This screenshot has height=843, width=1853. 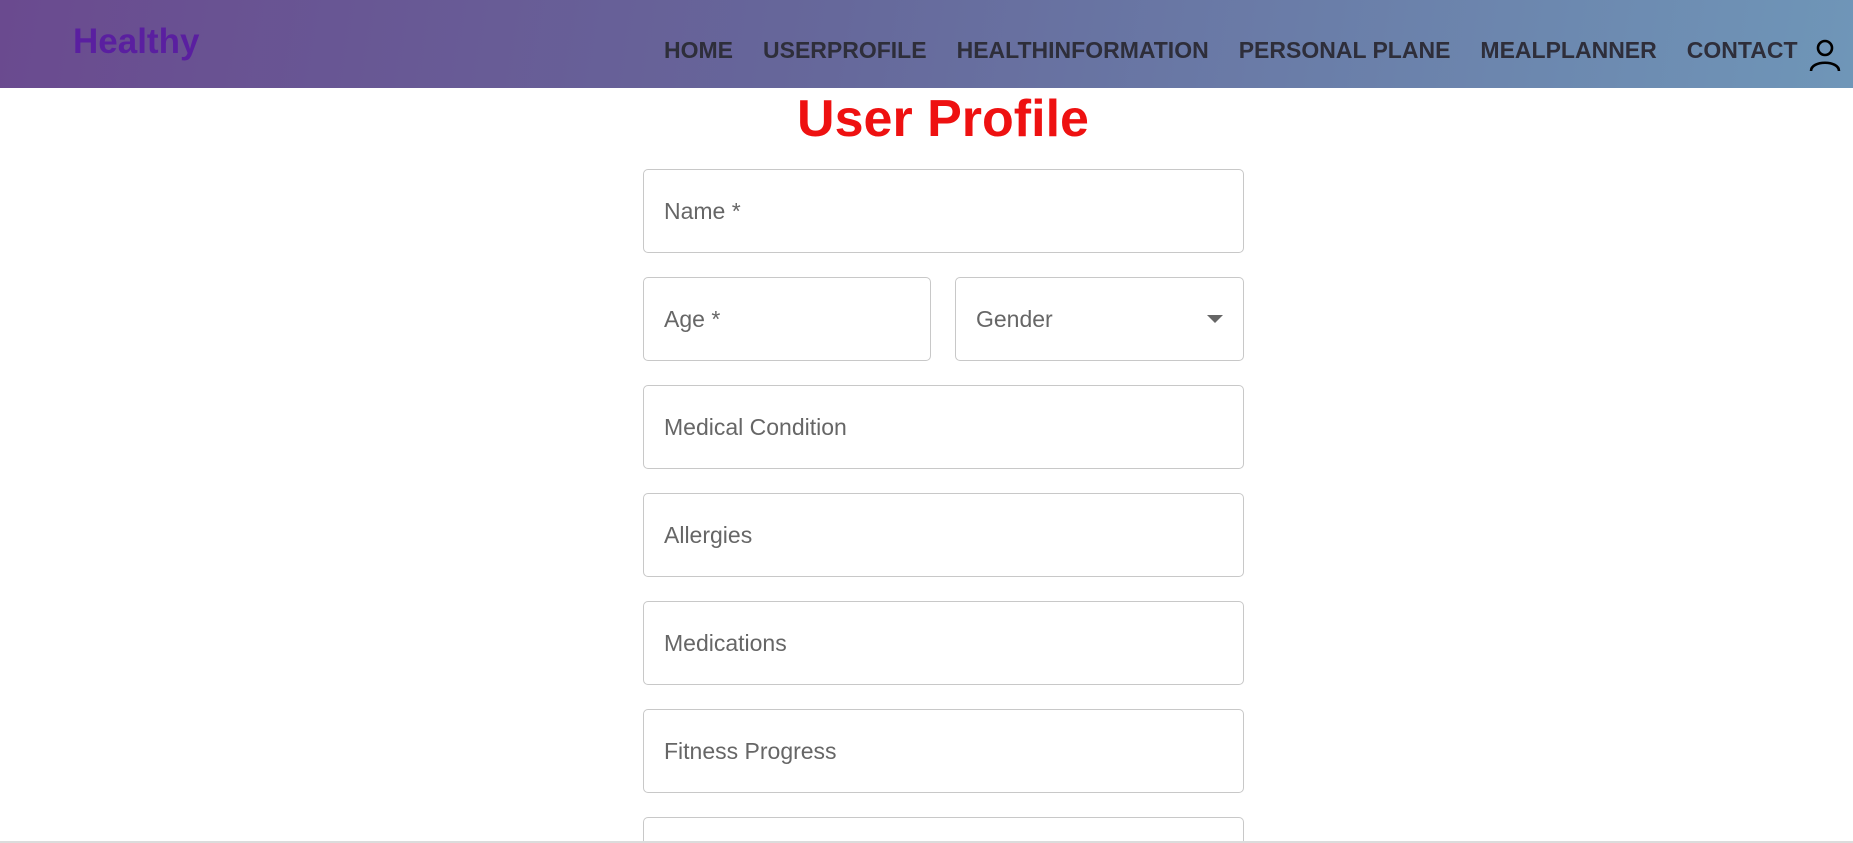 I want to click on name-input, so click(x=943, y=211).